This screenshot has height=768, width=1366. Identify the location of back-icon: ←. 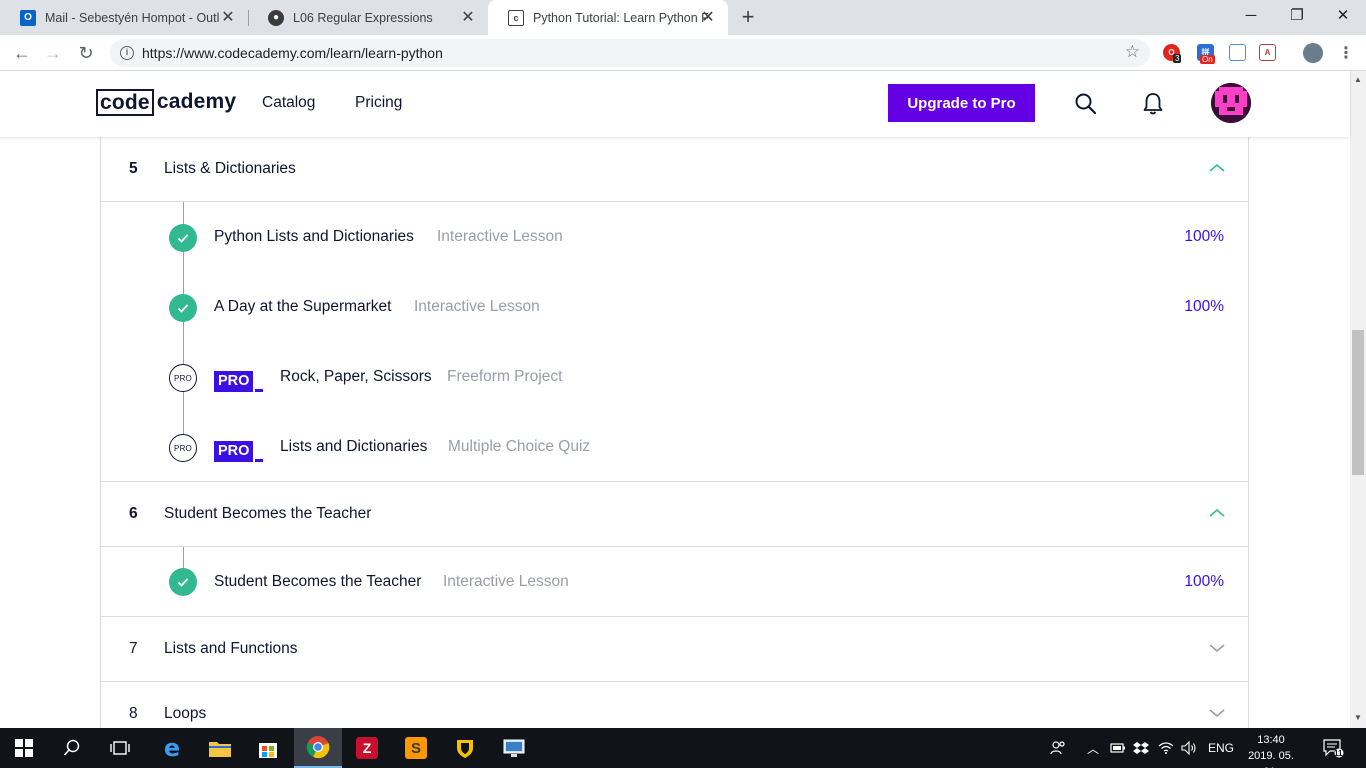
(22, 53).